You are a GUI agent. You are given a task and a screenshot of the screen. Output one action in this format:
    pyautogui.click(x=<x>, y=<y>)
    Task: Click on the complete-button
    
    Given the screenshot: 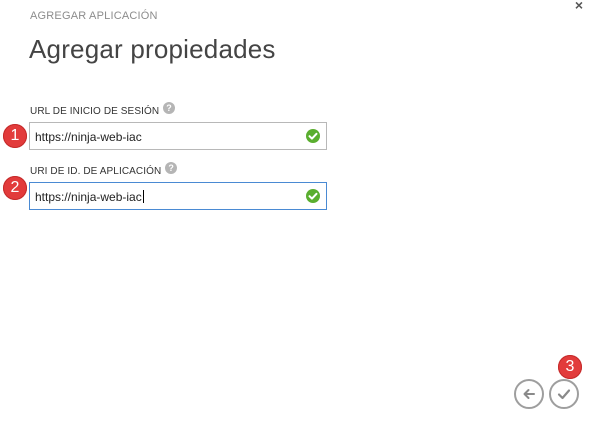 What is the action you would take?
    pyautogui.click(x=564, y=394)
    